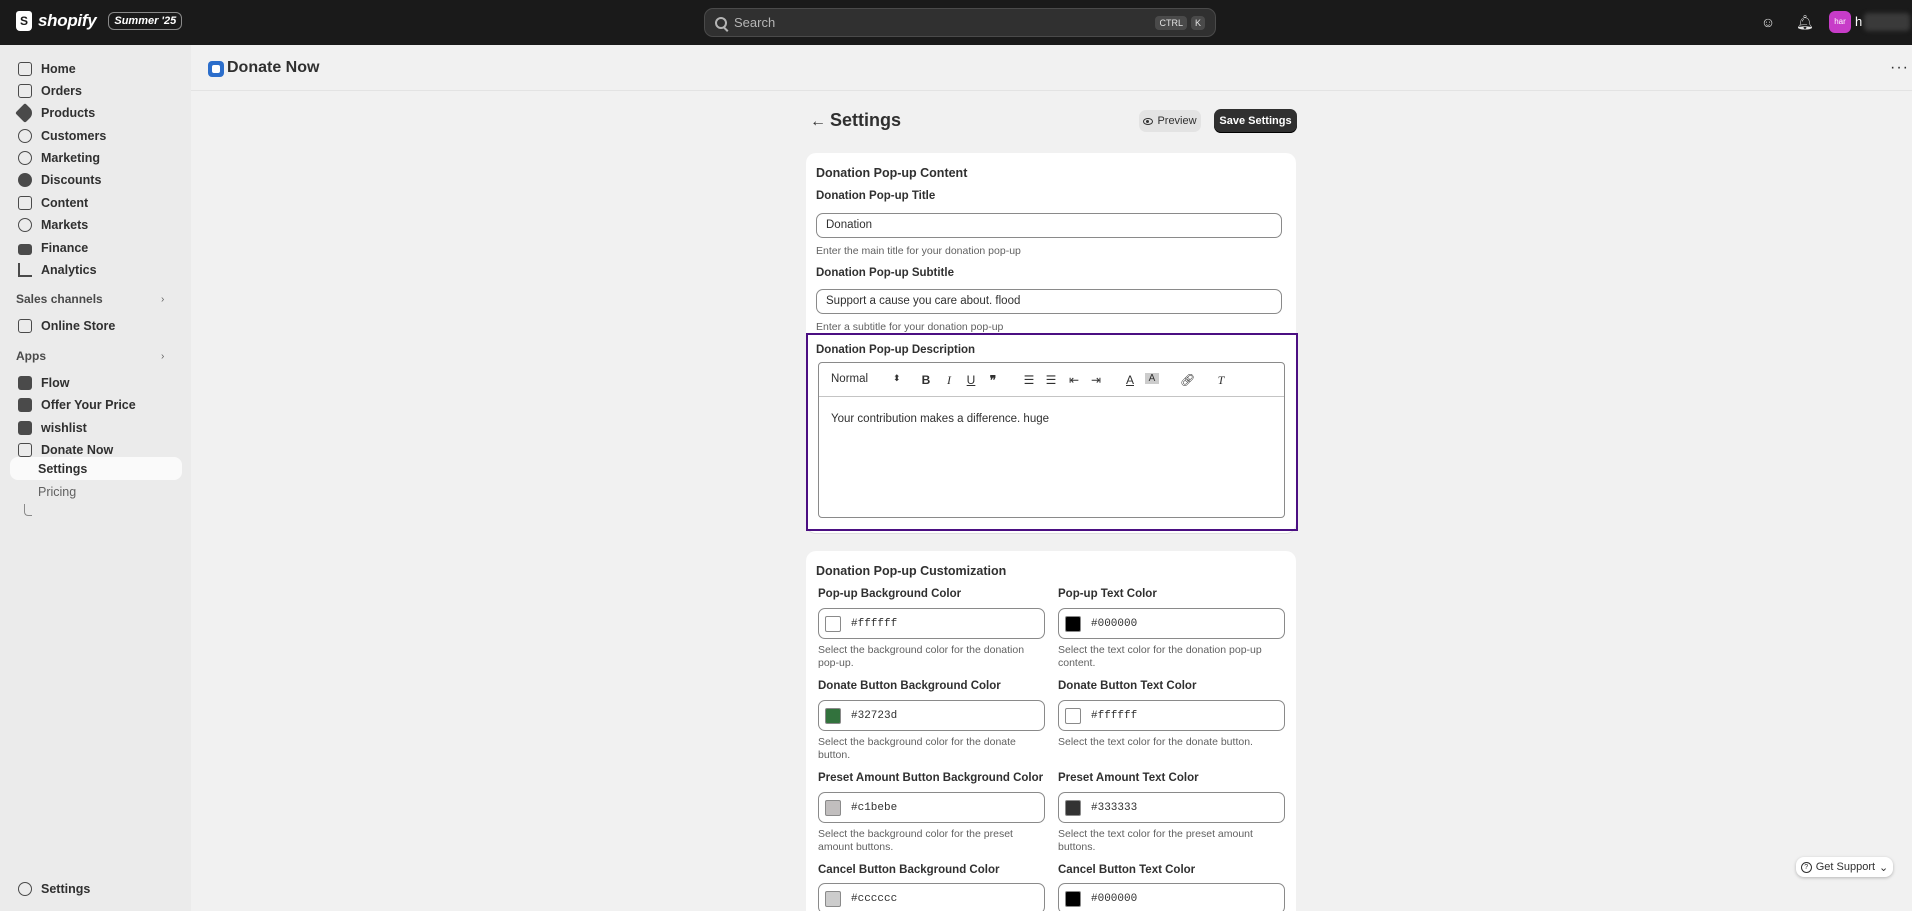 The image size is (1912, 911). What do you see at coordinates (96, 405) in the screenshot?
I see `sidebar-item-offer-your-price: Offer Your Price` at bounding box center [96, 405].